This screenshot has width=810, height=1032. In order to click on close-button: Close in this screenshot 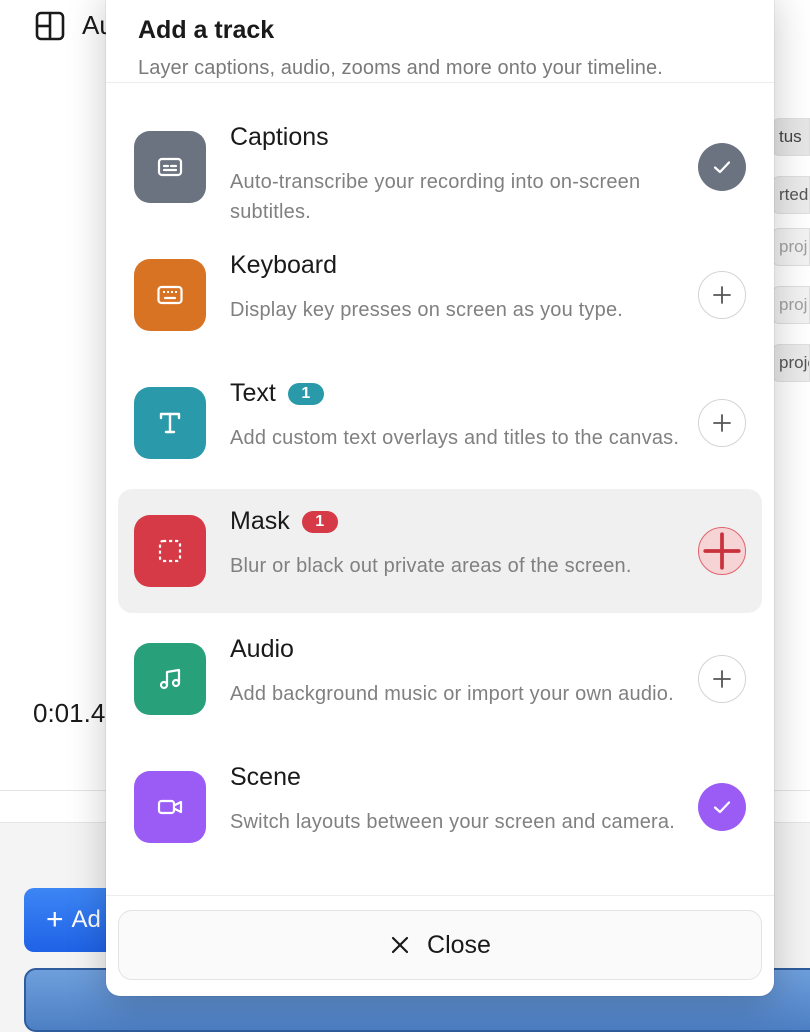, I will do `click(440, 945)`.